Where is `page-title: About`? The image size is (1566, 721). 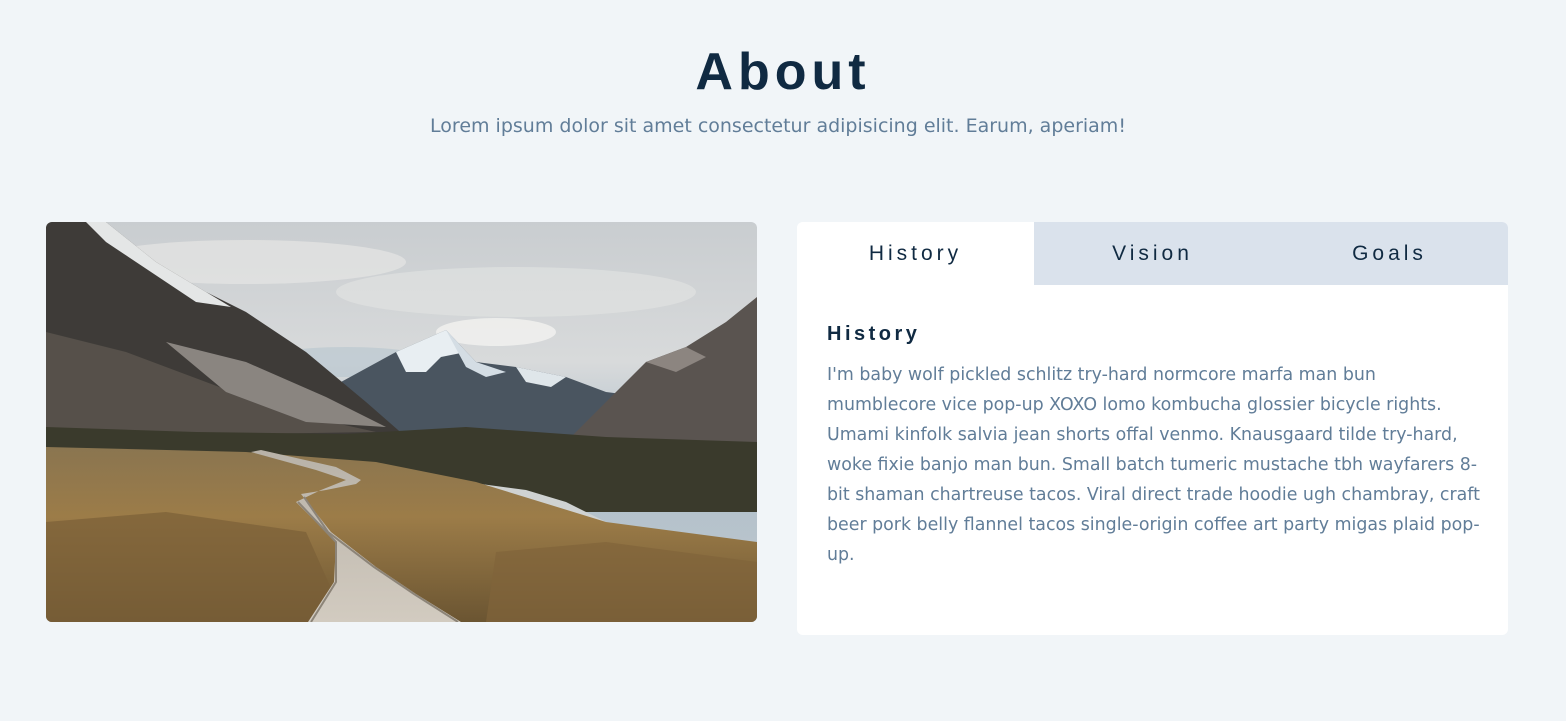
page-title: About is located at coordinates (783, 72).